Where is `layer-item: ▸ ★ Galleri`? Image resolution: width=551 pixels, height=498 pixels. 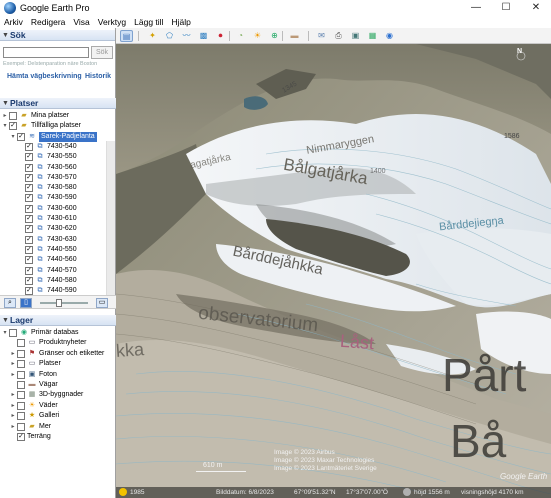
layer-item: ▸ ★ Galleri is located at coordinates (58, 416).